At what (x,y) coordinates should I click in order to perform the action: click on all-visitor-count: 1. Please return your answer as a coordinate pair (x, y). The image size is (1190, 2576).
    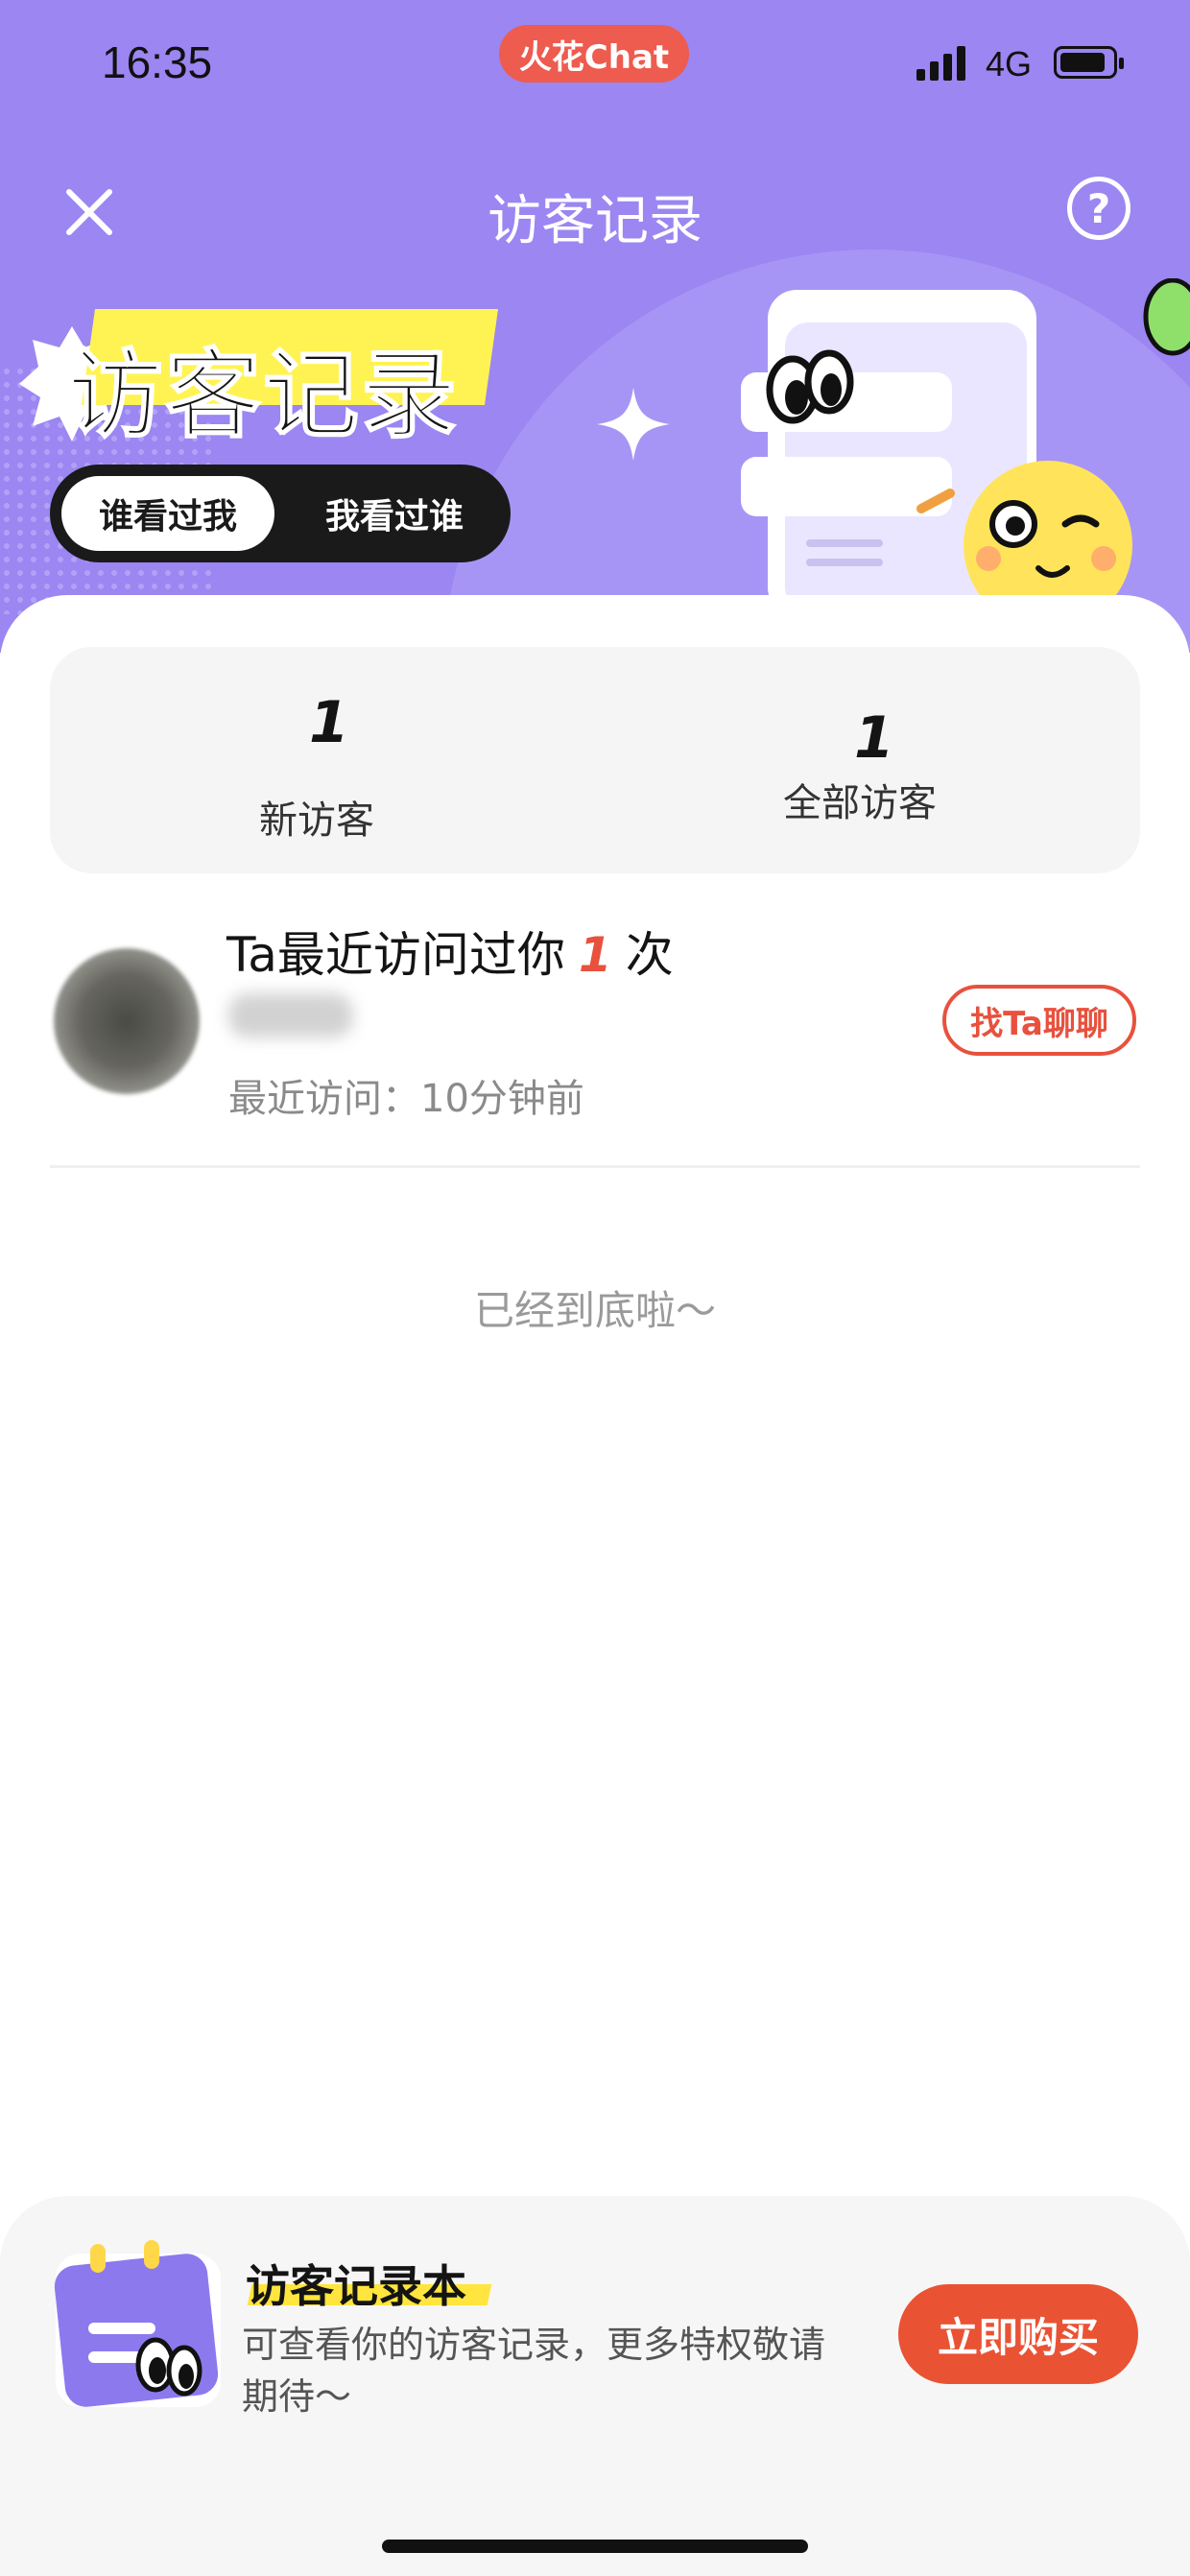
    Looking at the image, I should click on (874, 738).